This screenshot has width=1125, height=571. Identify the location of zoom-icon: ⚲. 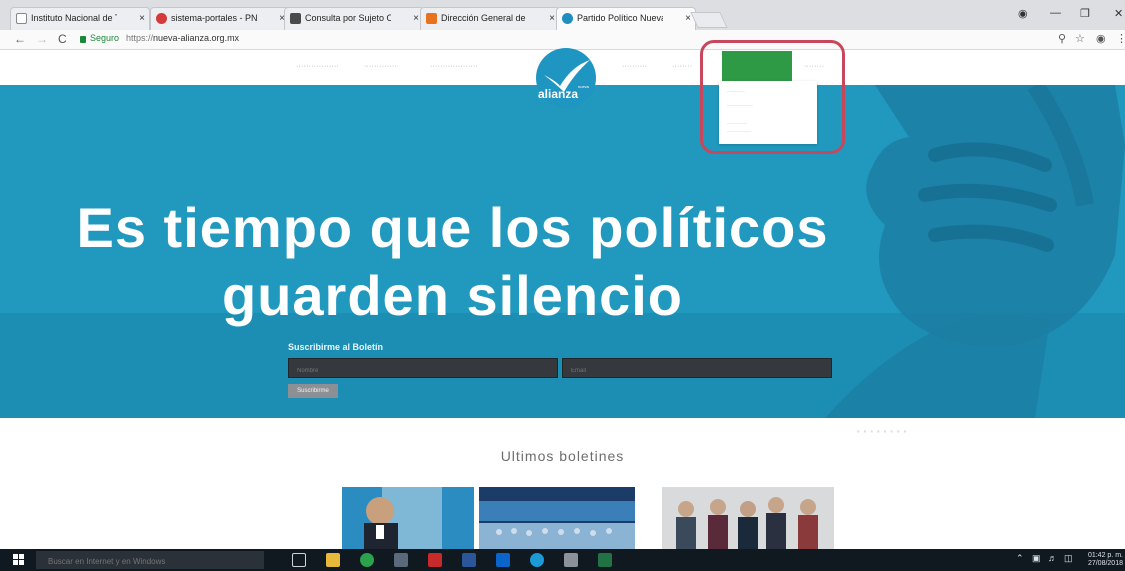
(1062, 38).